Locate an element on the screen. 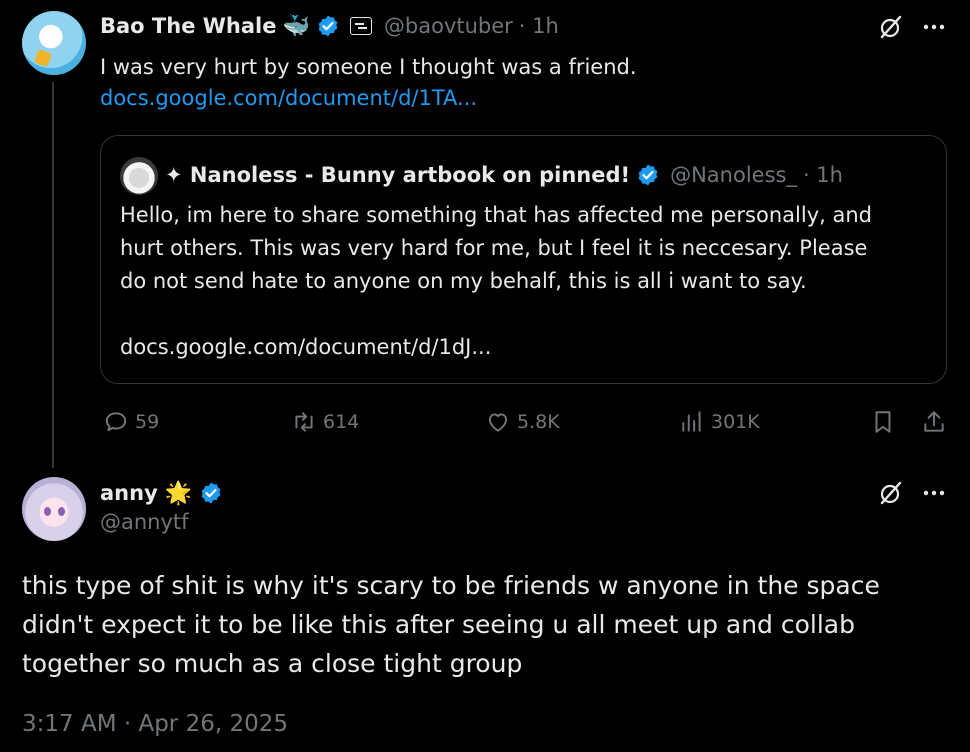 The width and height of the screenshot is (970, 752). star-emoji: 🌟 is located at coordinates (178, 493).